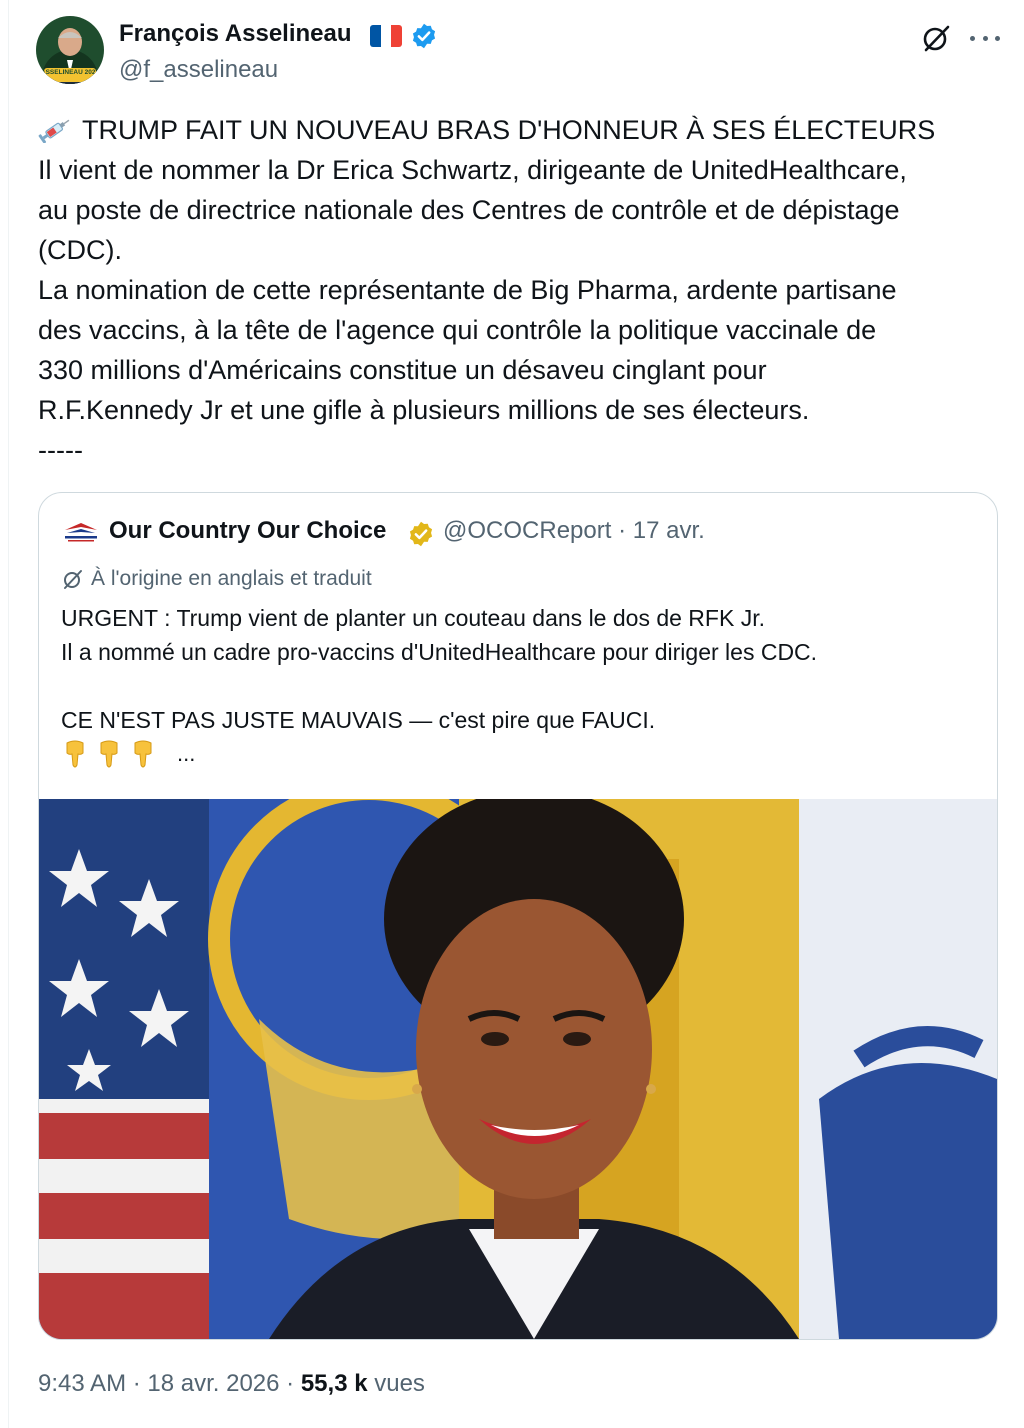  What do you see at coordinates (439, 686) in the screenshot?
I see `quote-line` at bounding box center [439, 686].